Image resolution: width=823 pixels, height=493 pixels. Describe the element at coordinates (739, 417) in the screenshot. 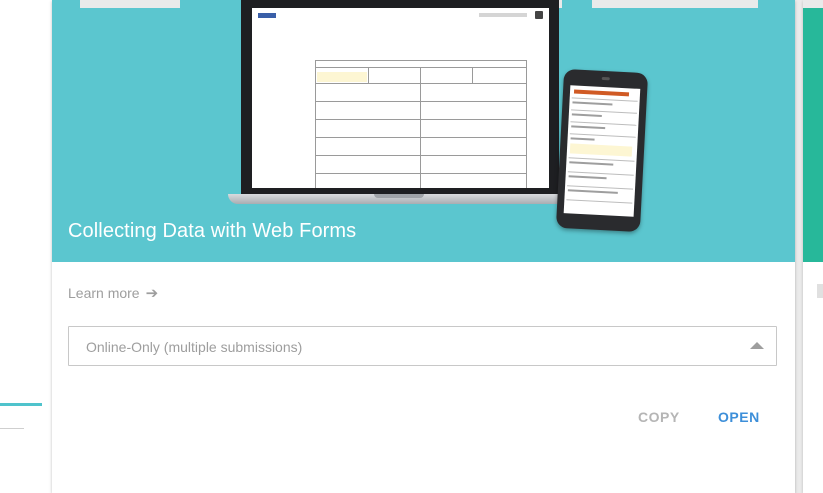

I see `open-button: OPEN` at that location.